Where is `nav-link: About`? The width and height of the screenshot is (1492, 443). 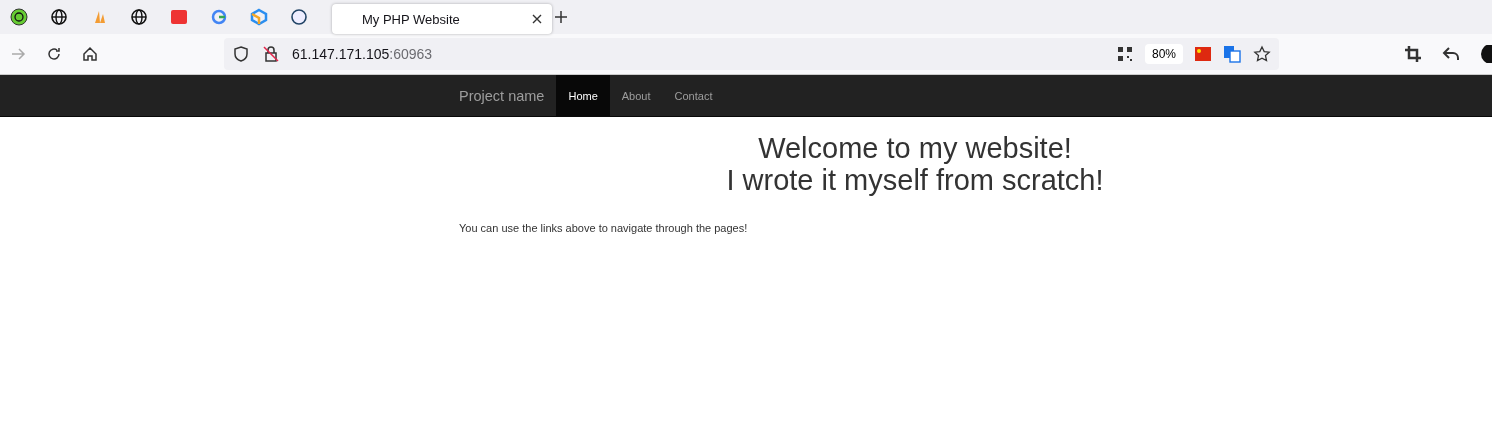
nav-link: About is located at coordinates (636, 95).